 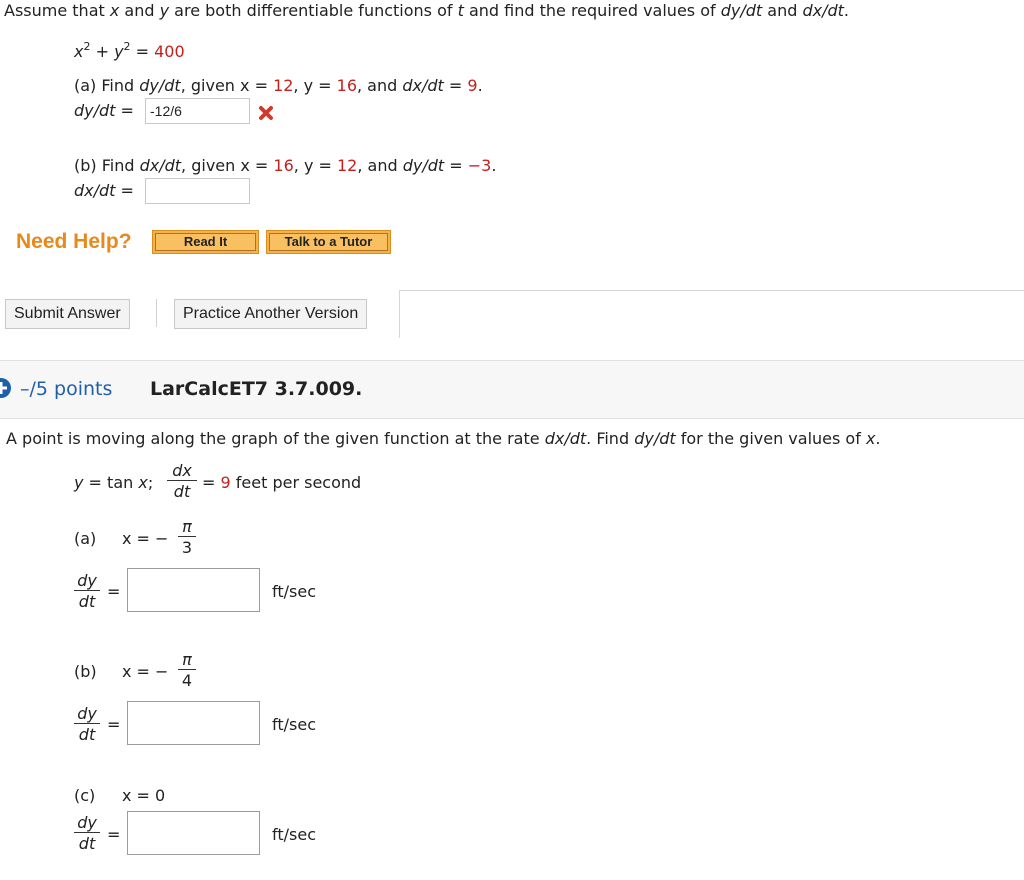 What do you see at coordinates (67, 314) in the screenshot?
I see `submit-answer-button: Submit Answer` at bounding box center [67, 314].